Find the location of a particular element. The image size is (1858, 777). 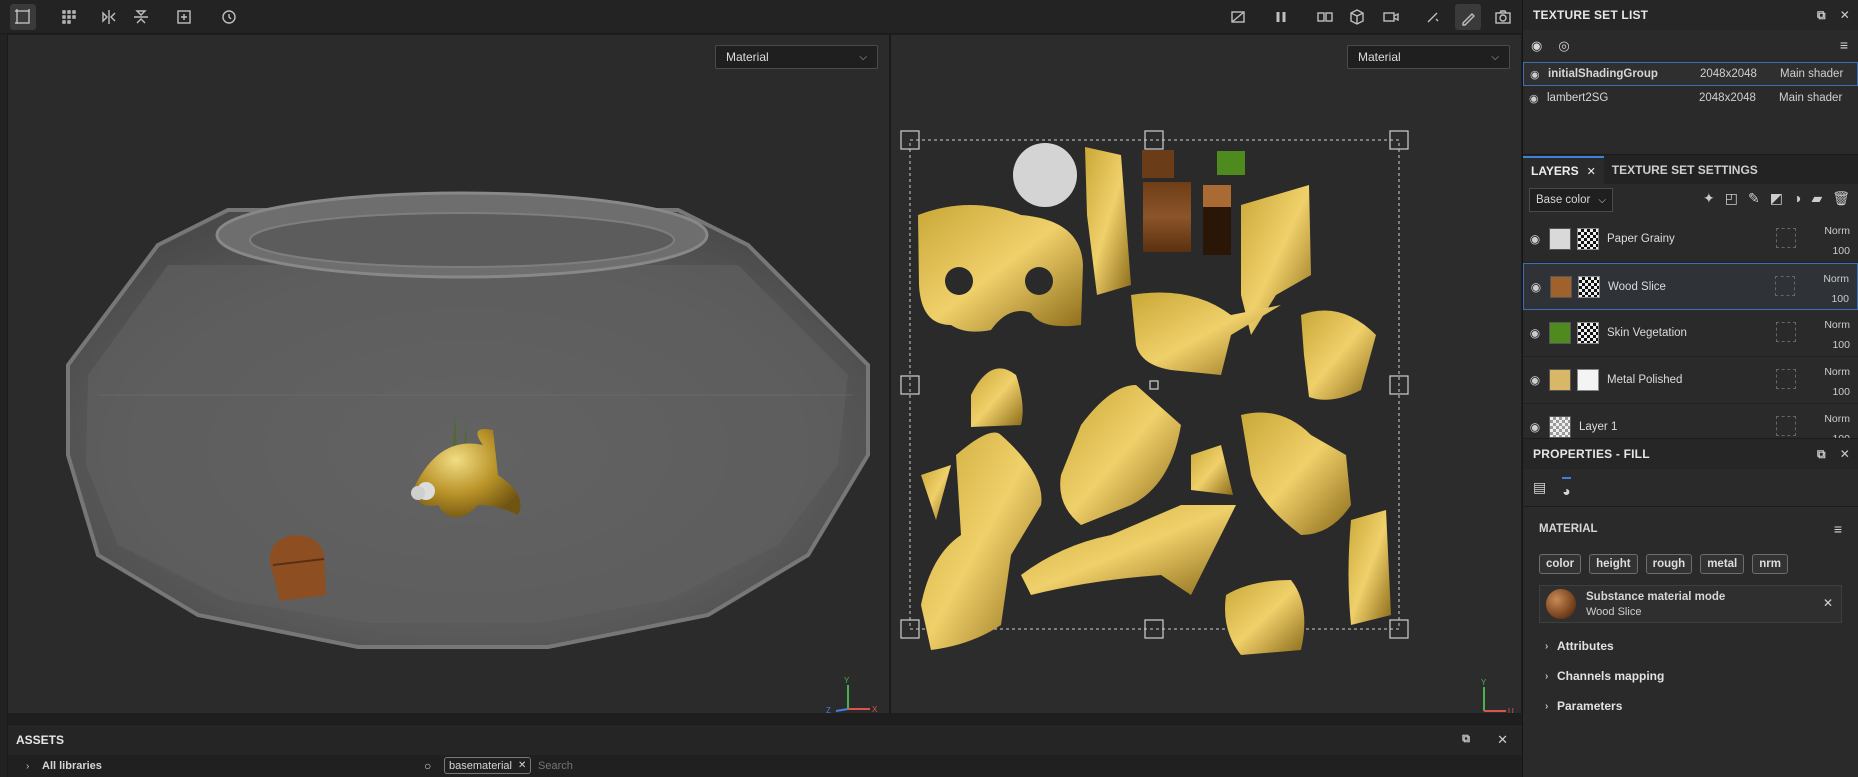

tab-settings-label: TEXTURE SET SETTINGS is located at coordinates (1684, 170).